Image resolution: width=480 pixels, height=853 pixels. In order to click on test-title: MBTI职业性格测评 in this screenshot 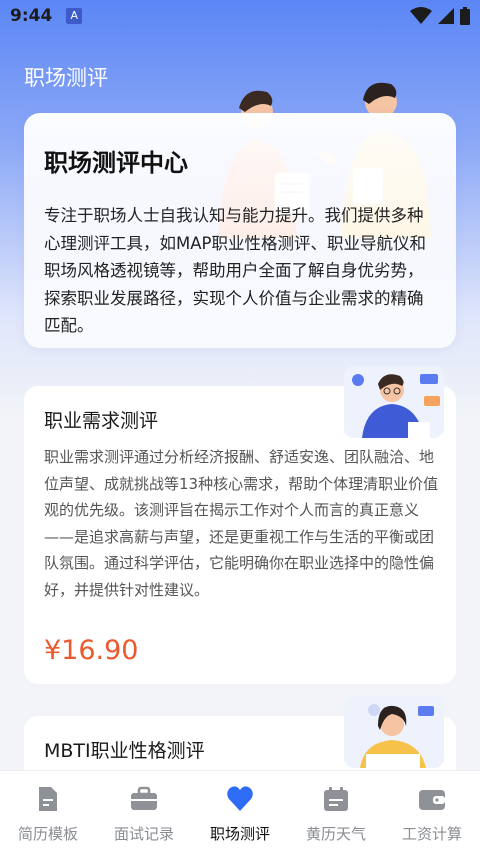, I will do `click(124, 751)`.